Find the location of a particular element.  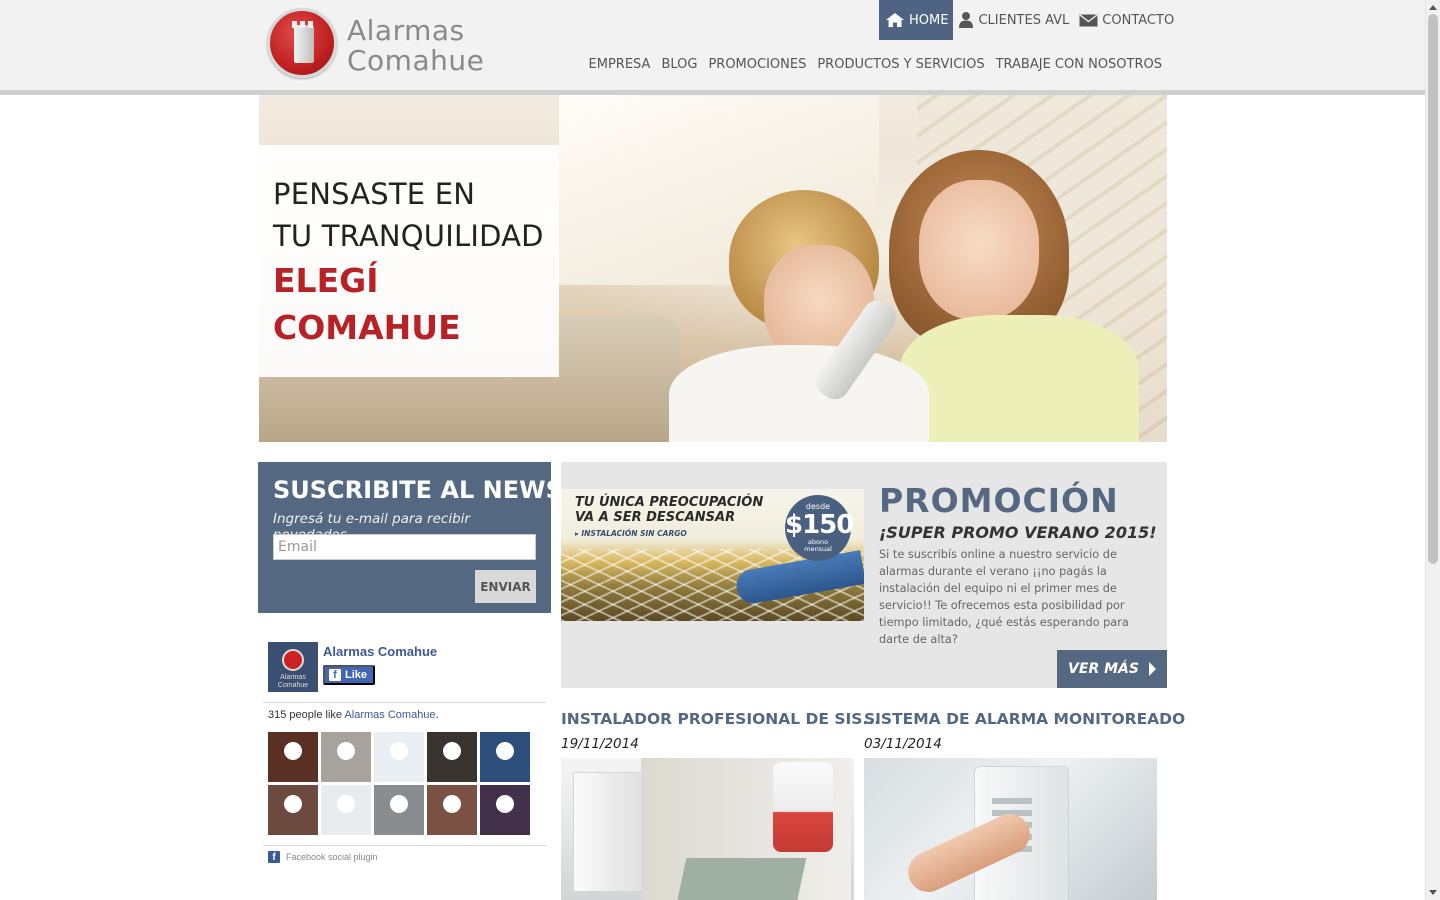

facebook-f-icon: f is located at coordinates (335, 675).